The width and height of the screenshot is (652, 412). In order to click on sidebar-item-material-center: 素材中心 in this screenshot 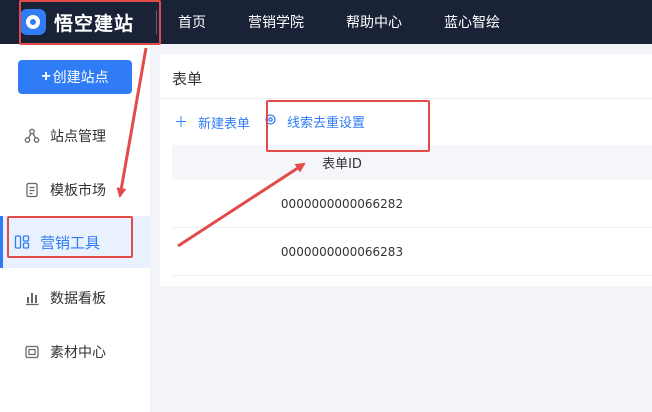, I will do `click(75, 352)`.